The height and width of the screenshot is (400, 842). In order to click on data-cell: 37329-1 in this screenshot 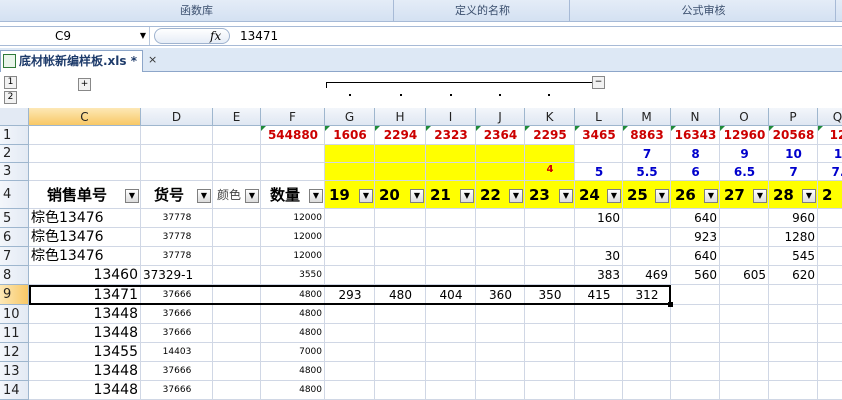, I will do `click(177, 275)`.